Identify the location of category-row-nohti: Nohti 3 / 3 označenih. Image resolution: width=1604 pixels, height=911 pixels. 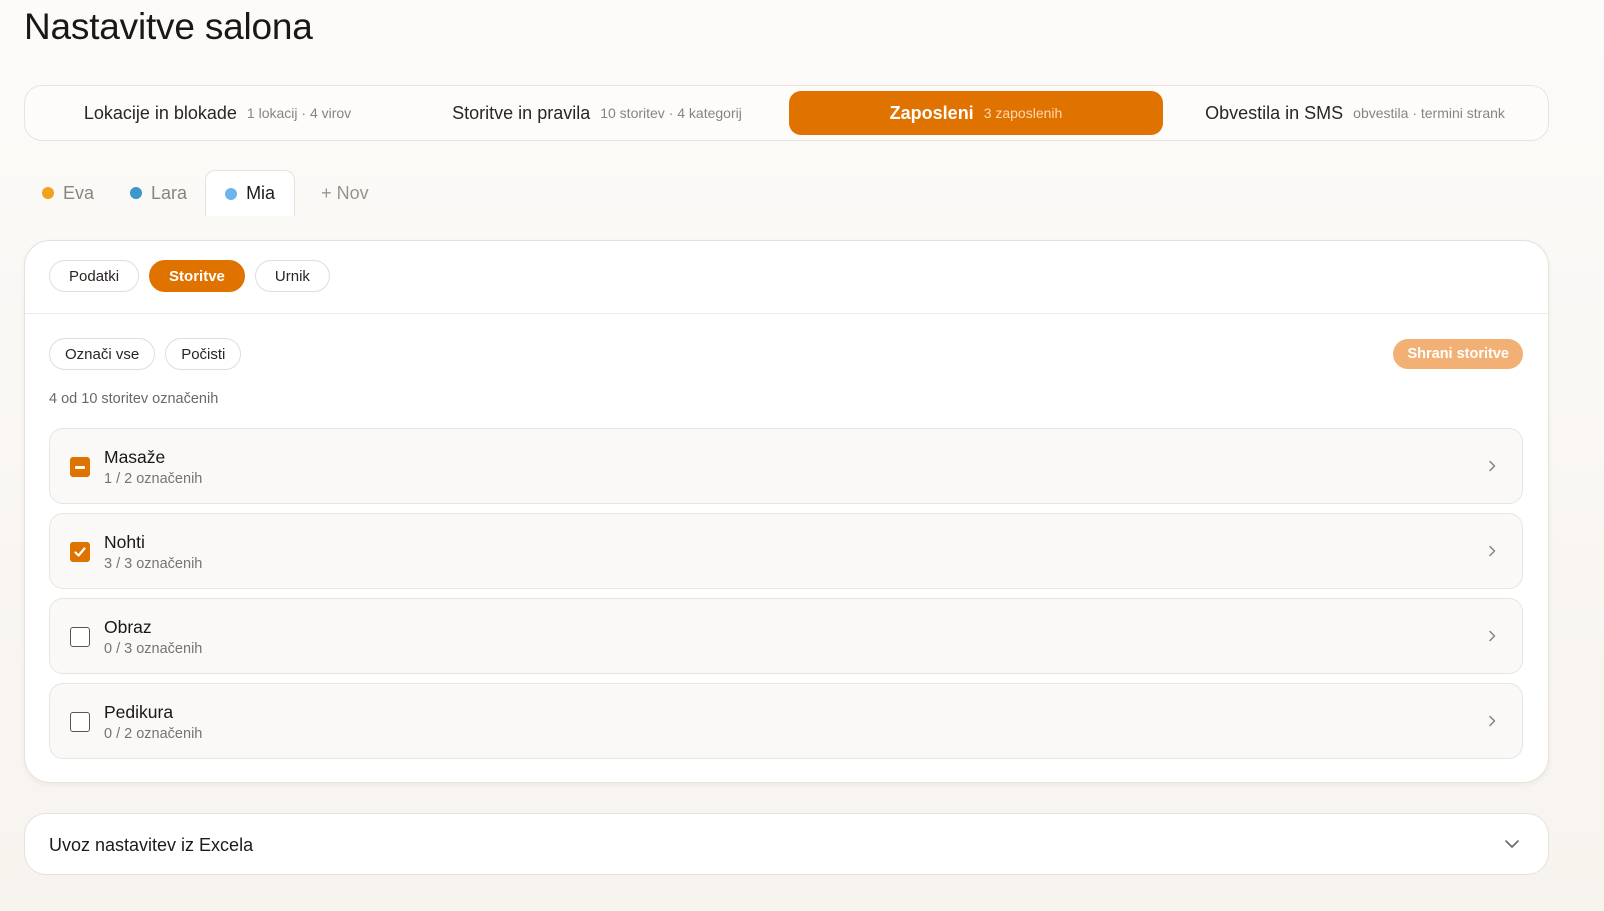
(786, 551).